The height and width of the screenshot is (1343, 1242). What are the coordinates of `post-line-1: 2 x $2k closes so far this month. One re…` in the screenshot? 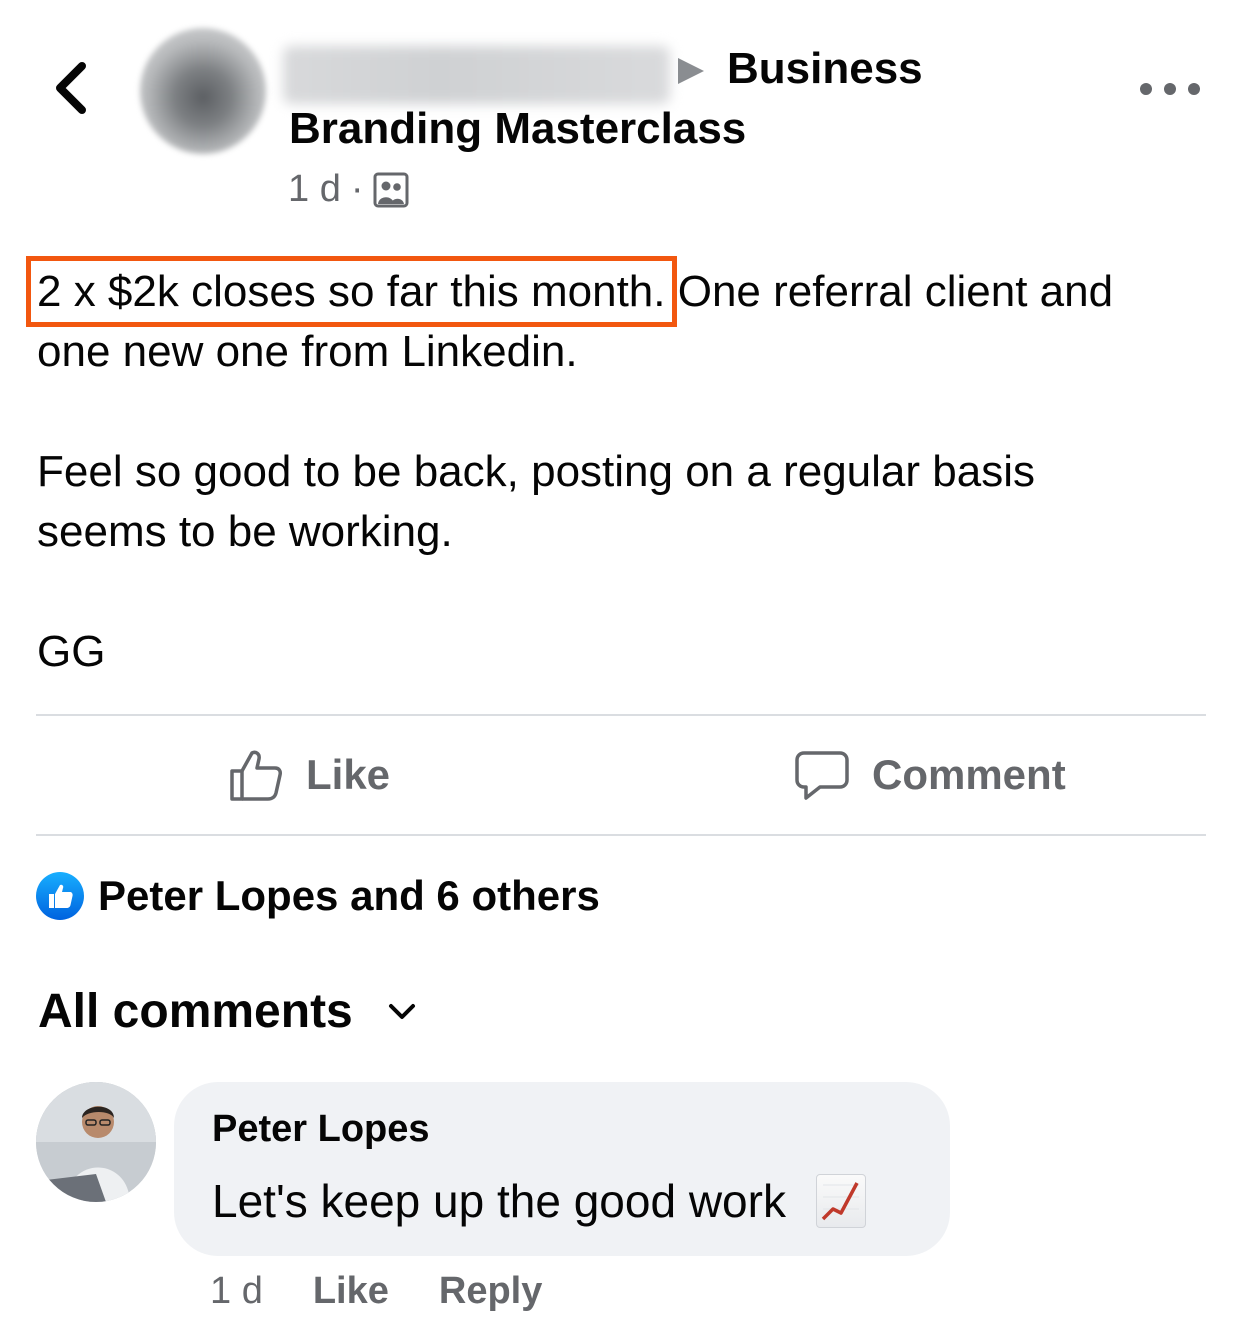 It's located at (616, 291).